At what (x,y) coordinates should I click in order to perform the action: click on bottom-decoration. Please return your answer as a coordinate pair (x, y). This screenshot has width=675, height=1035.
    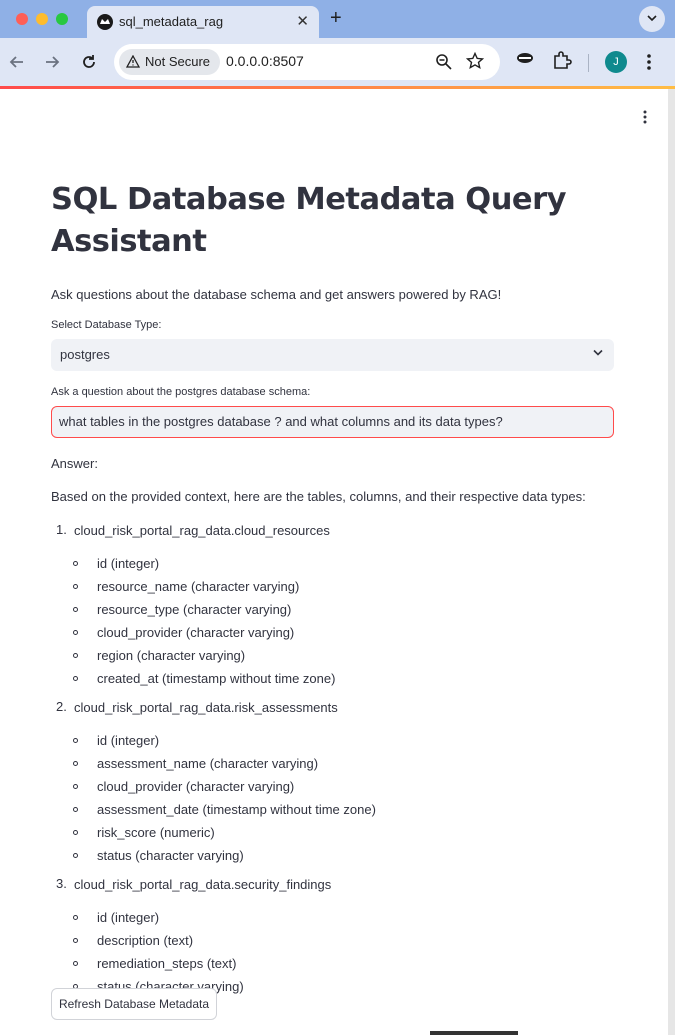
    Looking at the image, I should click on (474, 1033).